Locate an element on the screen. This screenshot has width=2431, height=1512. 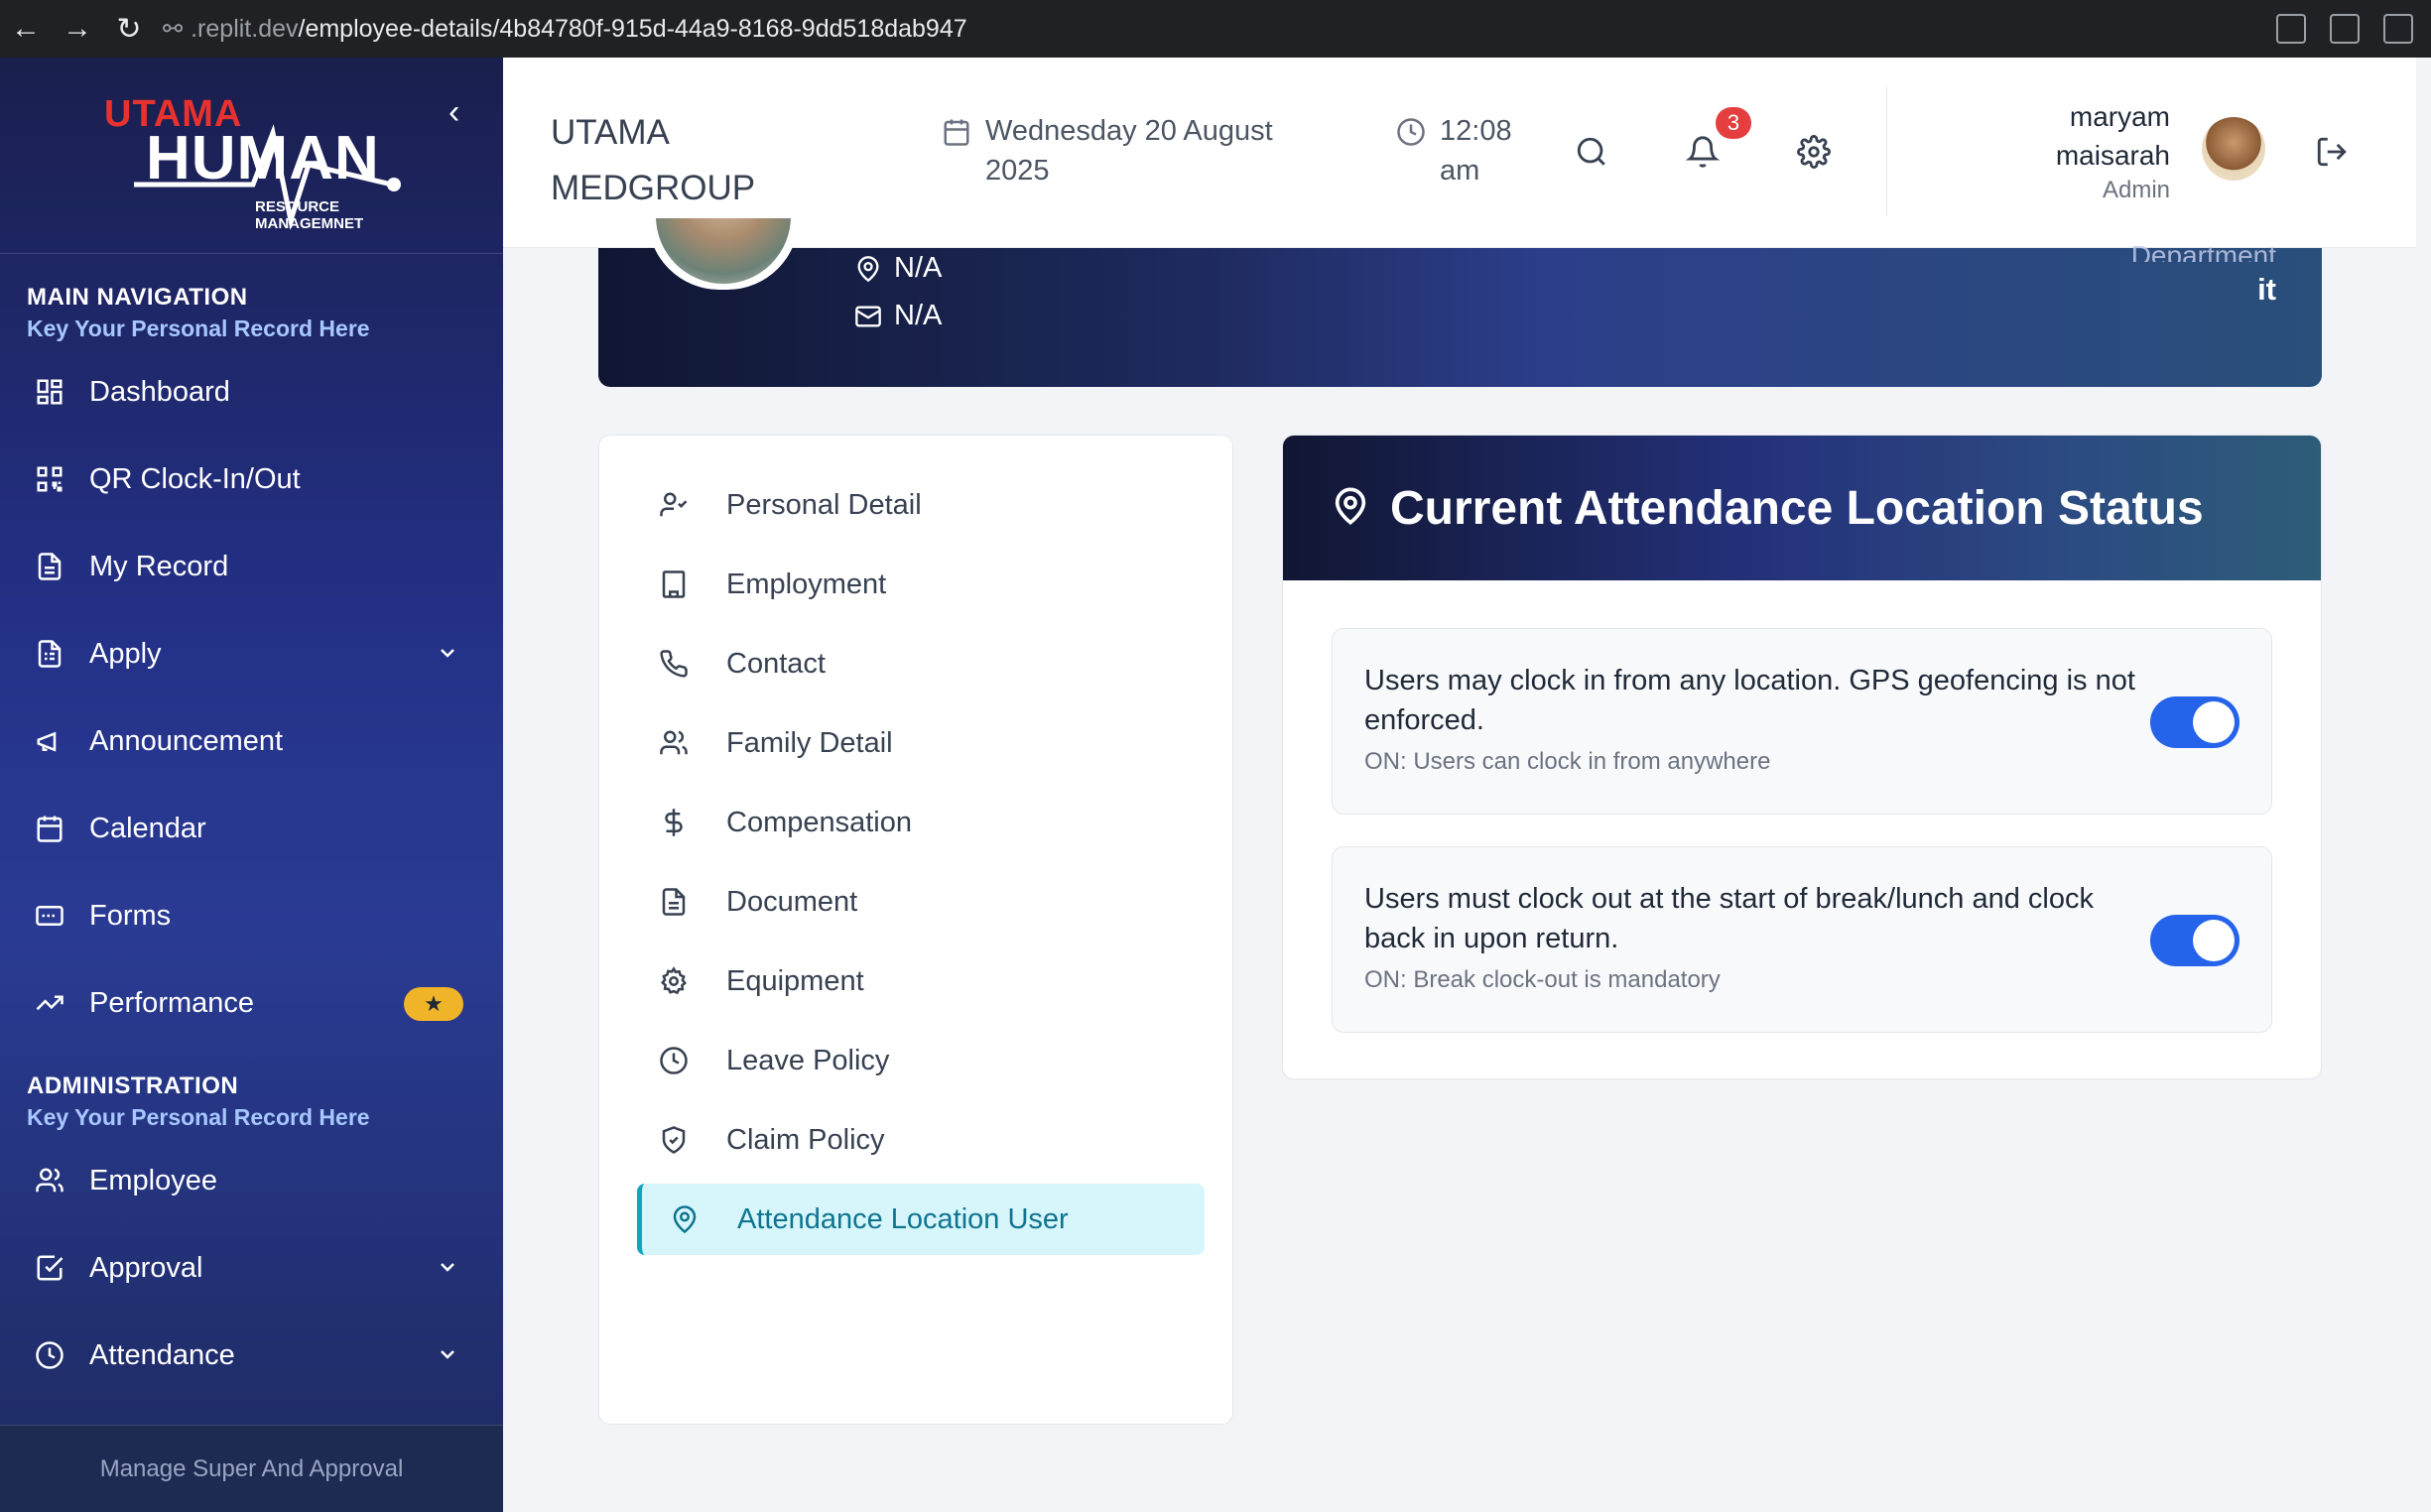
wrench-icon is located at coordinates (2345, 29).